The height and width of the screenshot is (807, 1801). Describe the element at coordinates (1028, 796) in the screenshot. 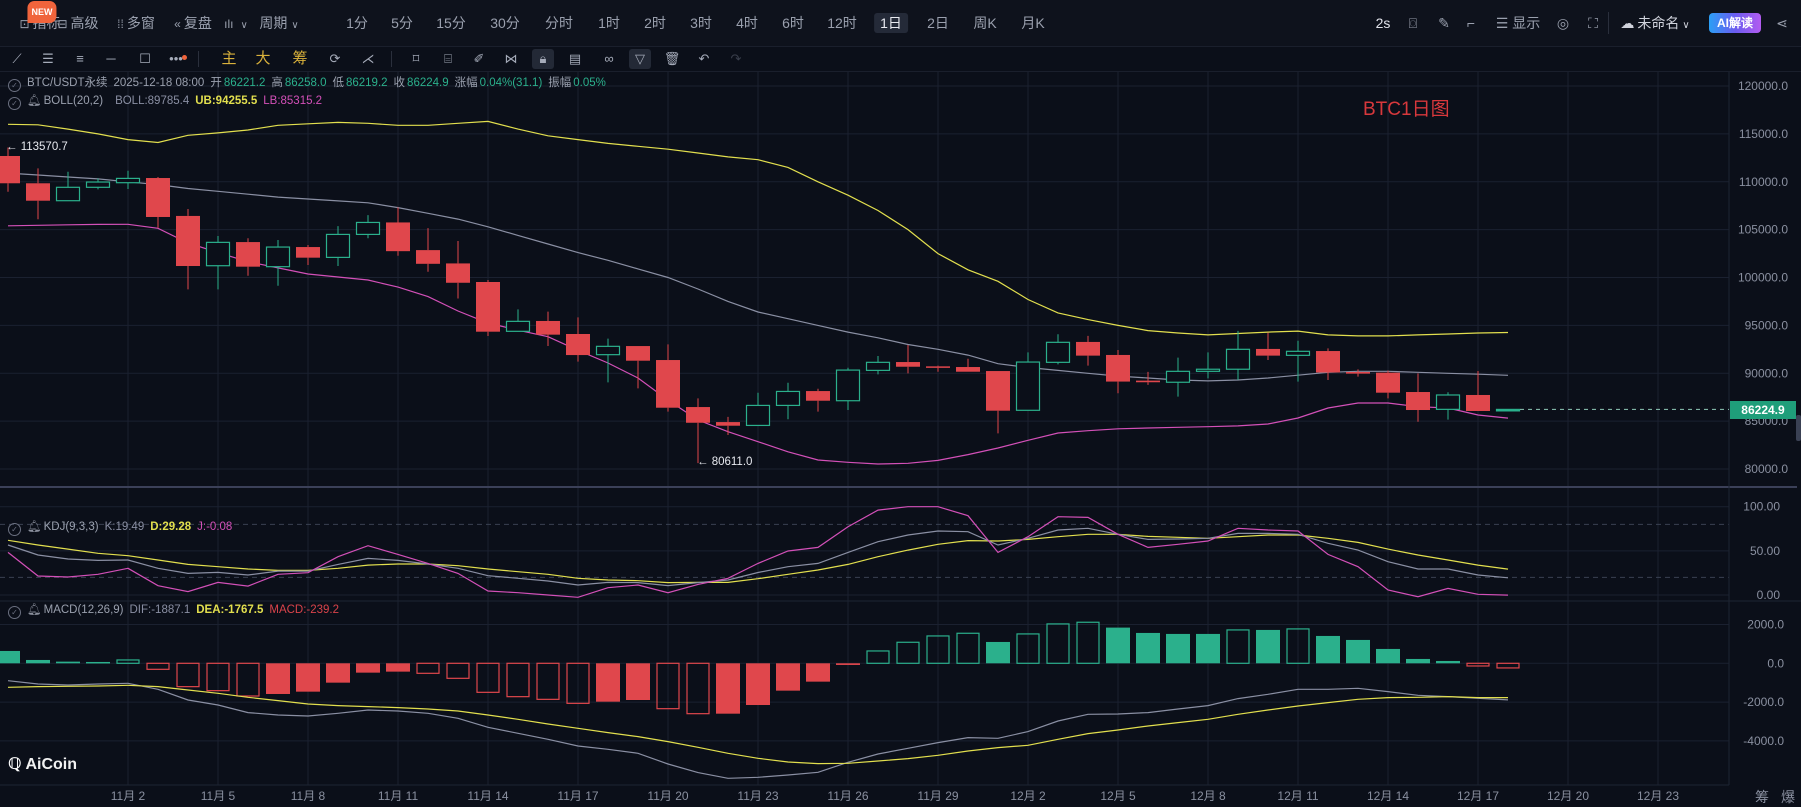

I see `date-tick-label: 12月 2` at that location.